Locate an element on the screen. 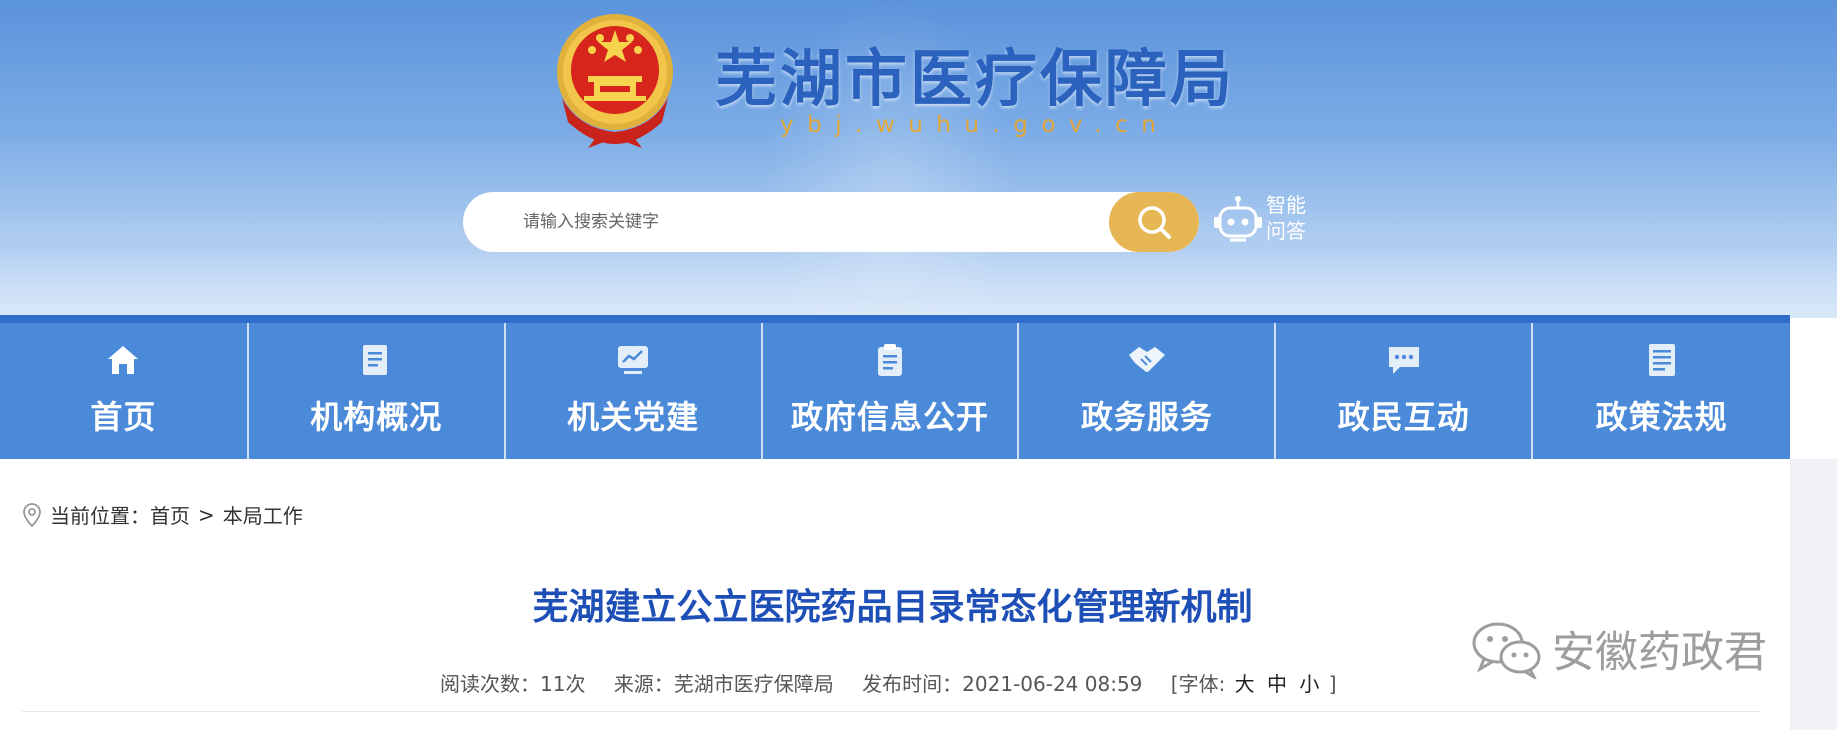  font-size-label: [字体: is located at coordinates (1198, 684).